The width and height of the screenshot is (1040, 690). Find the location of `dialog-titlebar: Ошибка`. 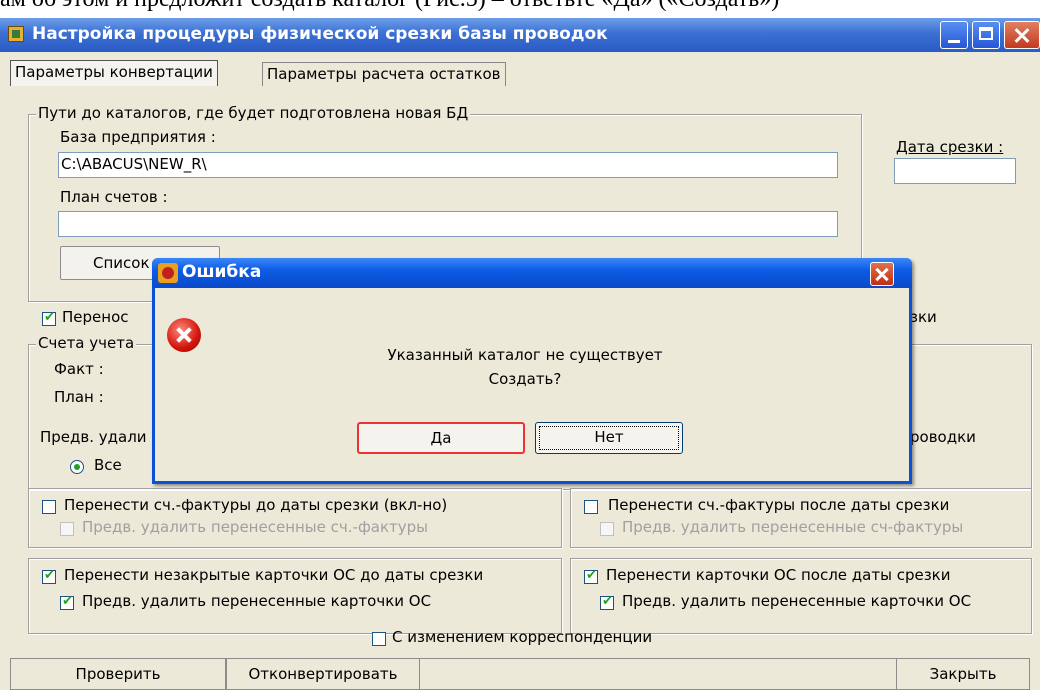

dialog-titlebar: Ошибка is located at coordinates (532, 273).